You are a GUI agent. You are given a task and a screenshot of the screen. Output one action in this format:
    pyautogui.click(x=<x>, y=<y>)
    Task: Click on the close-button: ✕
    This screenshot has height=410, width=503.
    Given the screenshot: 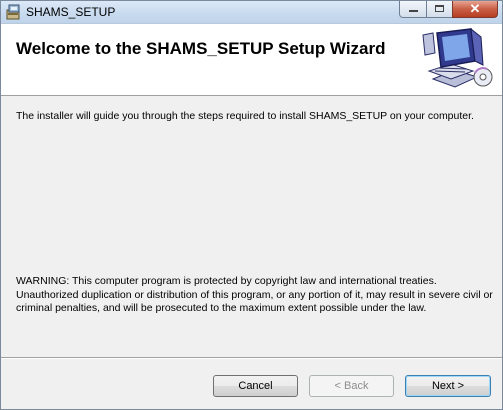 What is the action you would take?
    pyautogui.click(x=475, y=9)
    